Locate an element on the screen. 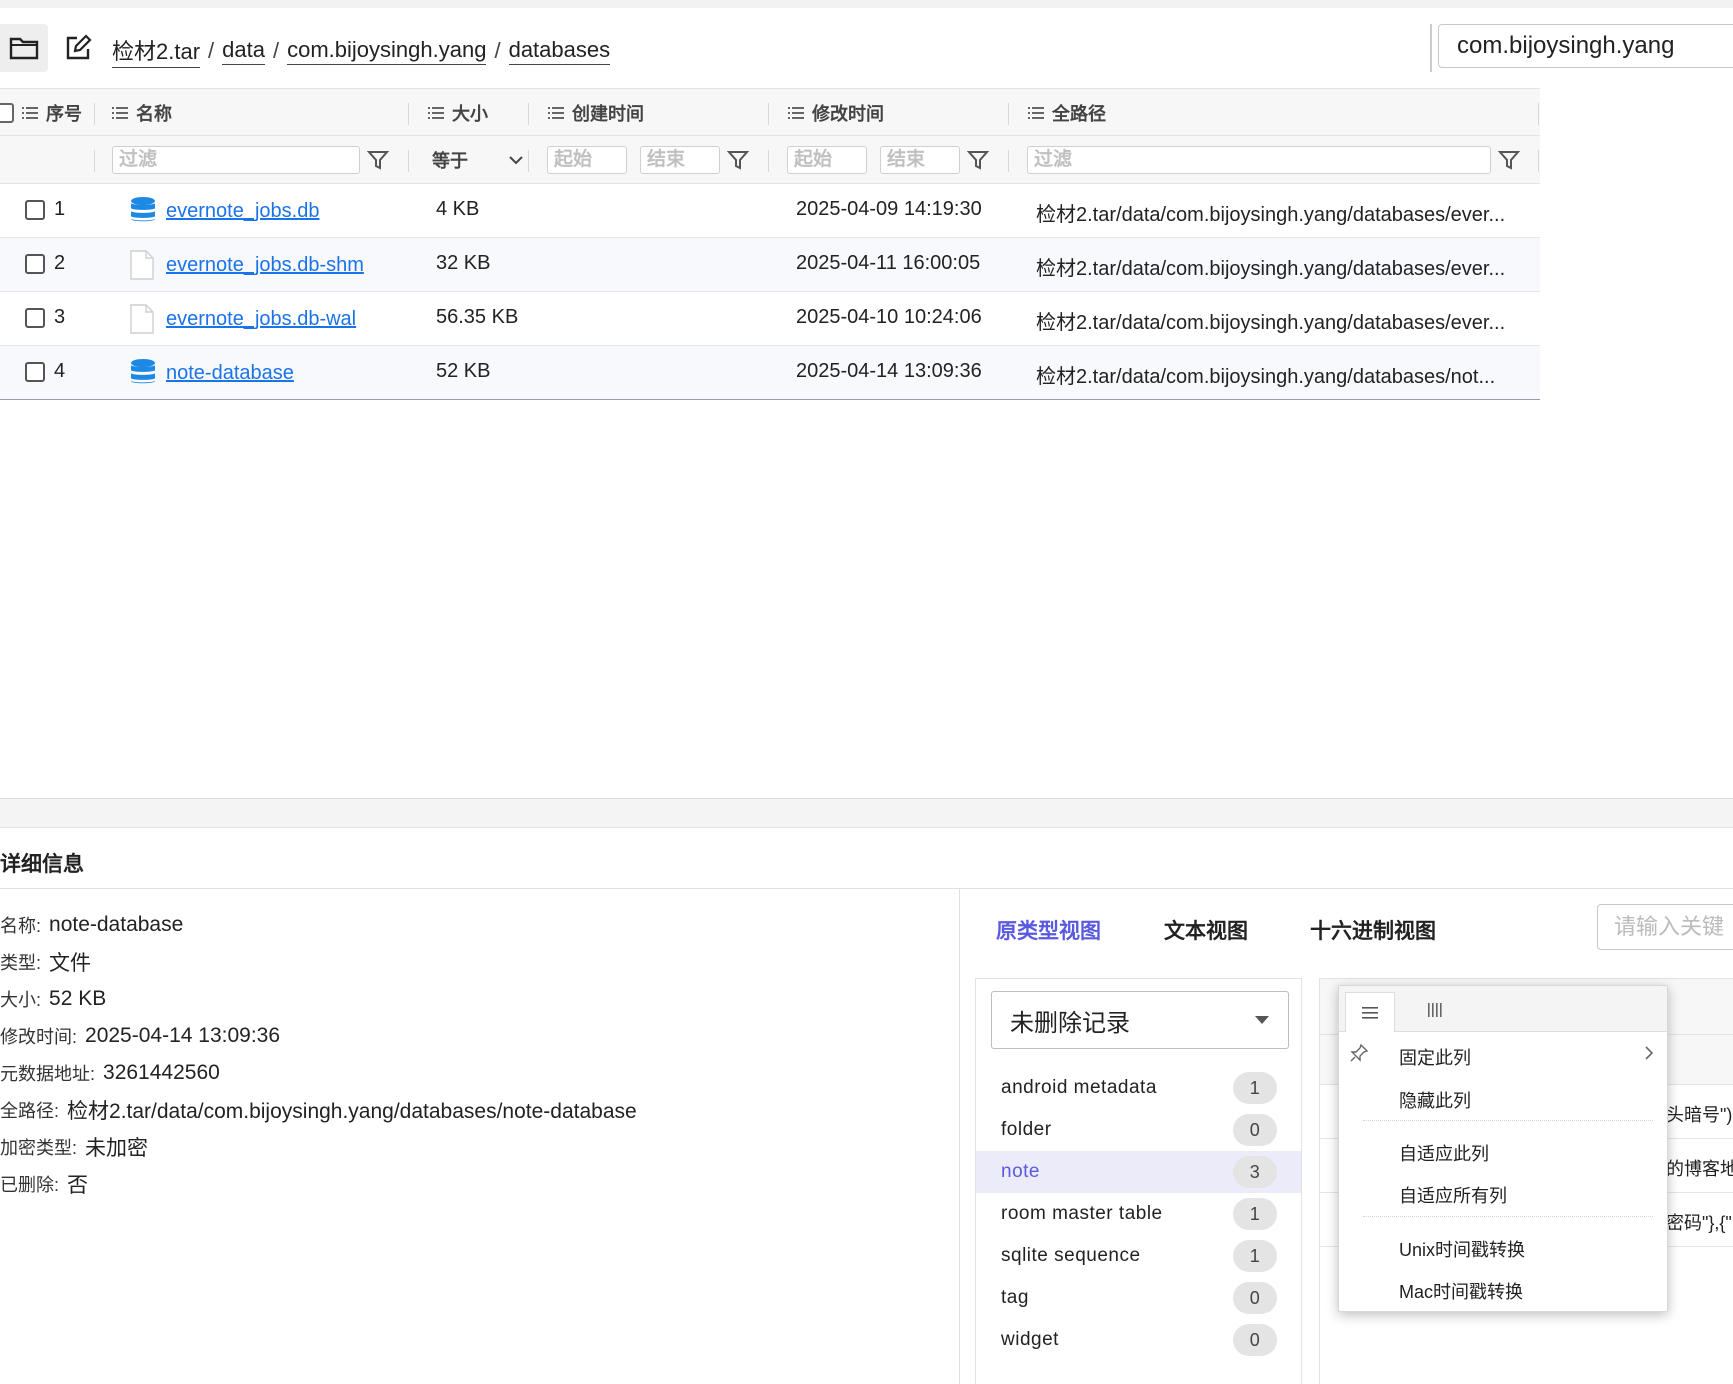  record-count-badge: 0 is located at coordinates (1255, 1298).